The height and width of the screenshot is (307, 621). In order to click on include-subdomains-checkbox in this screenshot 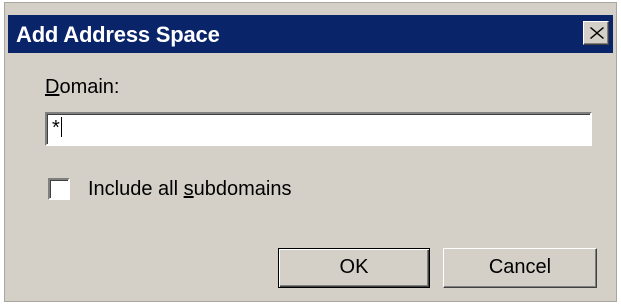, I will do `click(59, 189)`.